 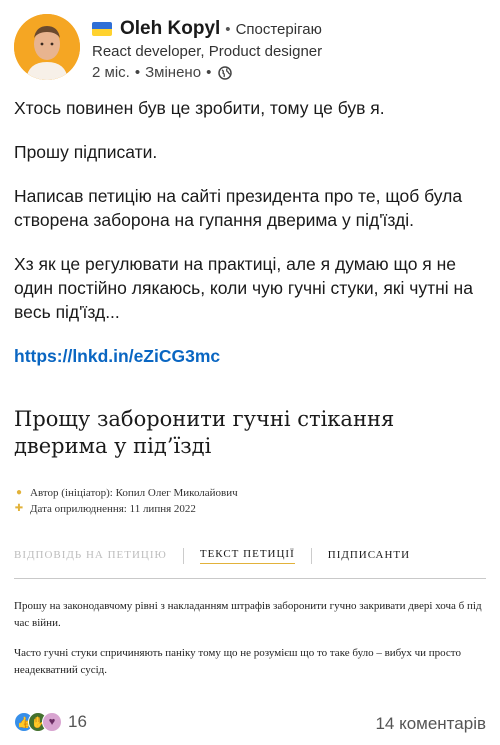 I want to click on post-link: https://lnkd.in/eZiCG3mc, so click(x=251, y=356).